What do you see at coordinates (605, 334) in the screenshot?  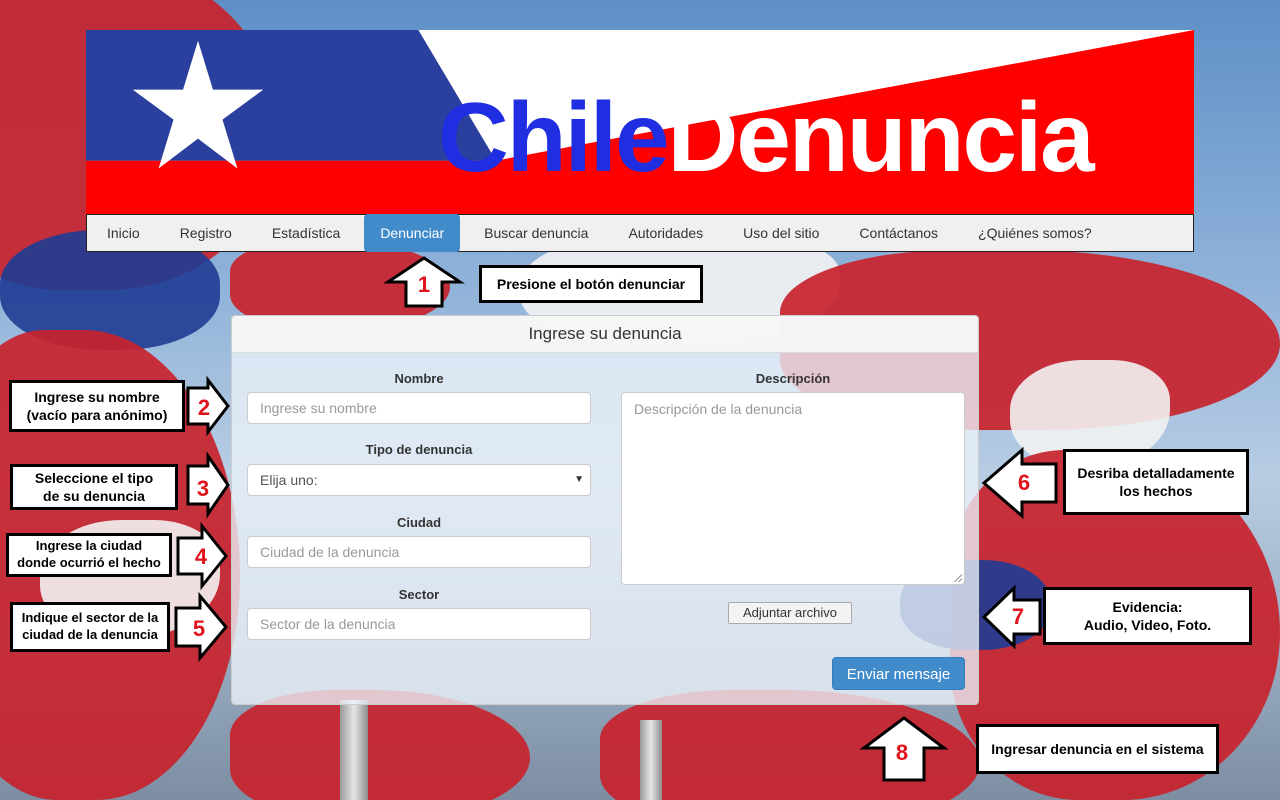 I see `form-title: Ingrese su denuncia` at bounding box center [605, 334].